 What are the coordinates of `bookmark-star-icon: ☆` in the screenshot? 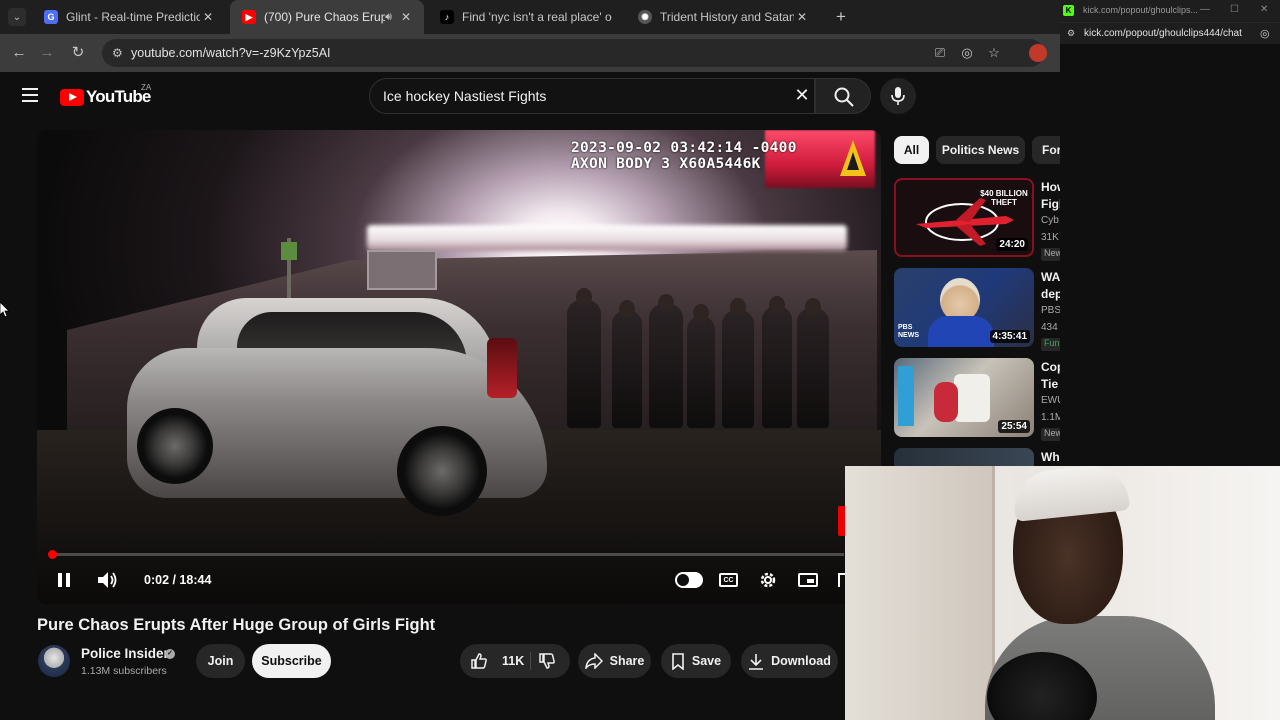 It's located at (994, 53).